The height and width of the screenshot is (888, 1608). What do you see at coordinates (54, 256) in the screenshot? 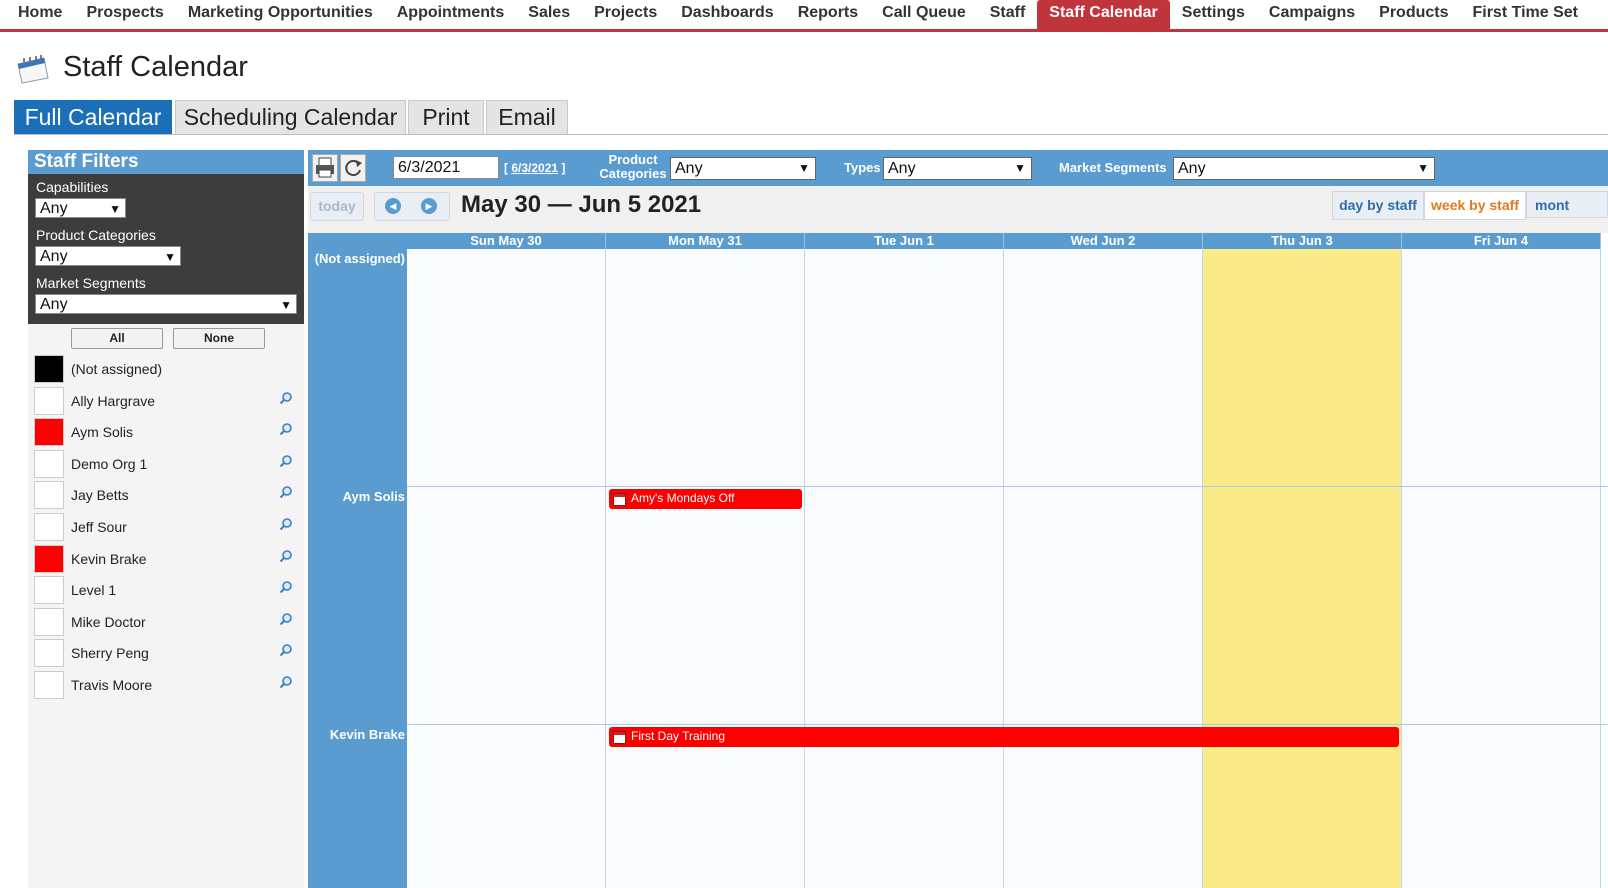
I see `product-categories-value: Any` at bounding box center [54, 256].